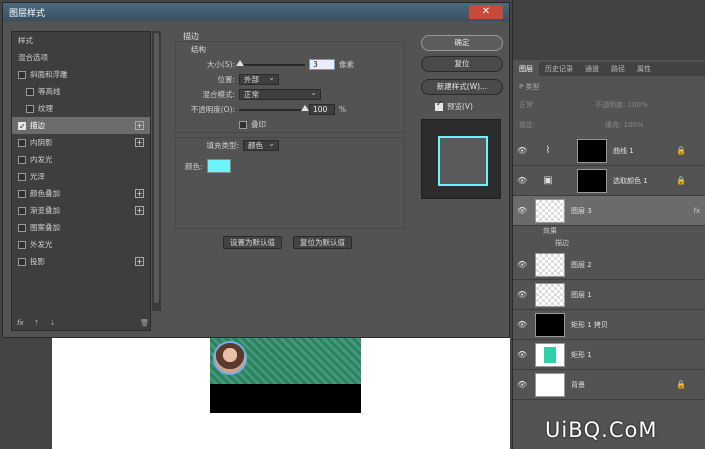 This screenshot has width=705, height=449. What do you see at coordinates (581, 211) in the screenshot?
I see `layer-name: 图层 3` at bounding box center [581, 211].